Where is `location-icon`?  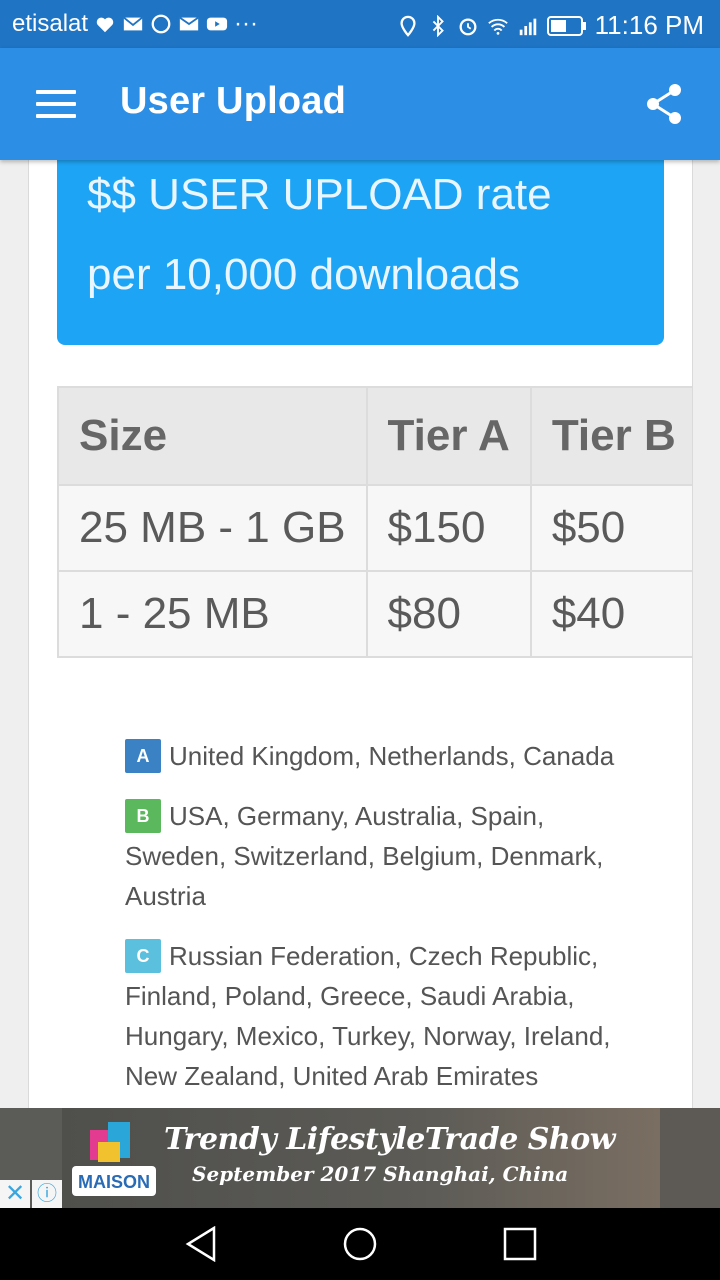 location-icon is located at coordinates (408, 26).